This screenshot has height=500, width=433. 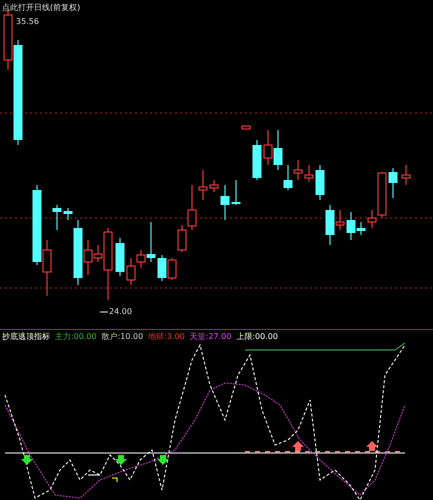 What do you see at coordinates (166, 336) in the screenshot?
I see `legend-value: 地狱:3.00` at bounding box center [166, 336].